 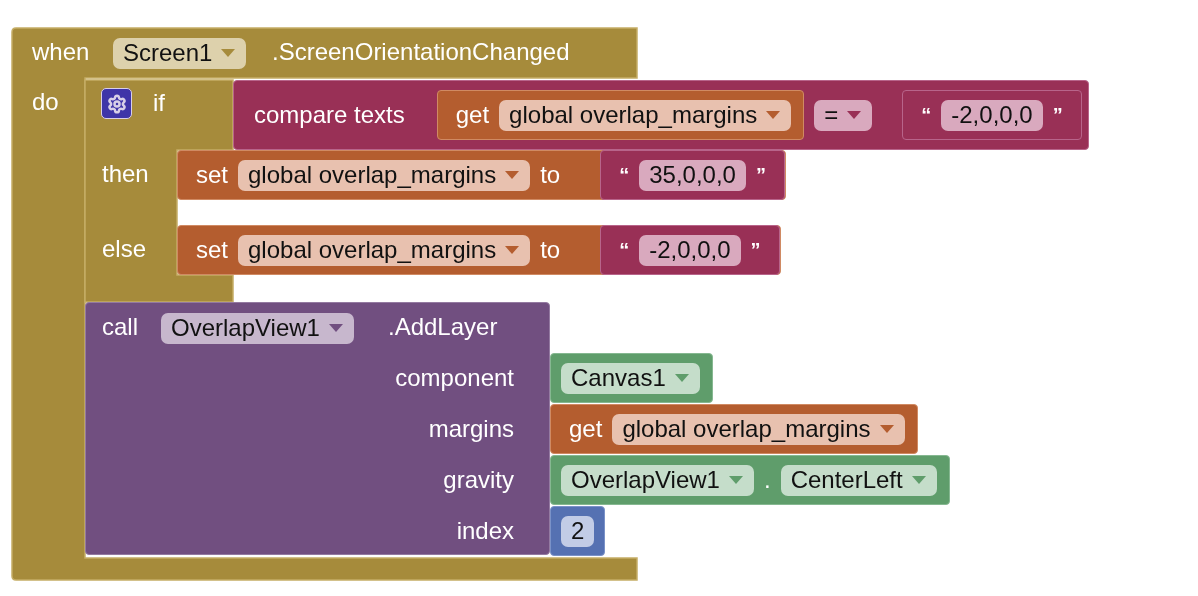 What do you see at coordinates (478, 480) in the screenshot?
I see `argument-label: gravity` at bounding box center [478, 480].